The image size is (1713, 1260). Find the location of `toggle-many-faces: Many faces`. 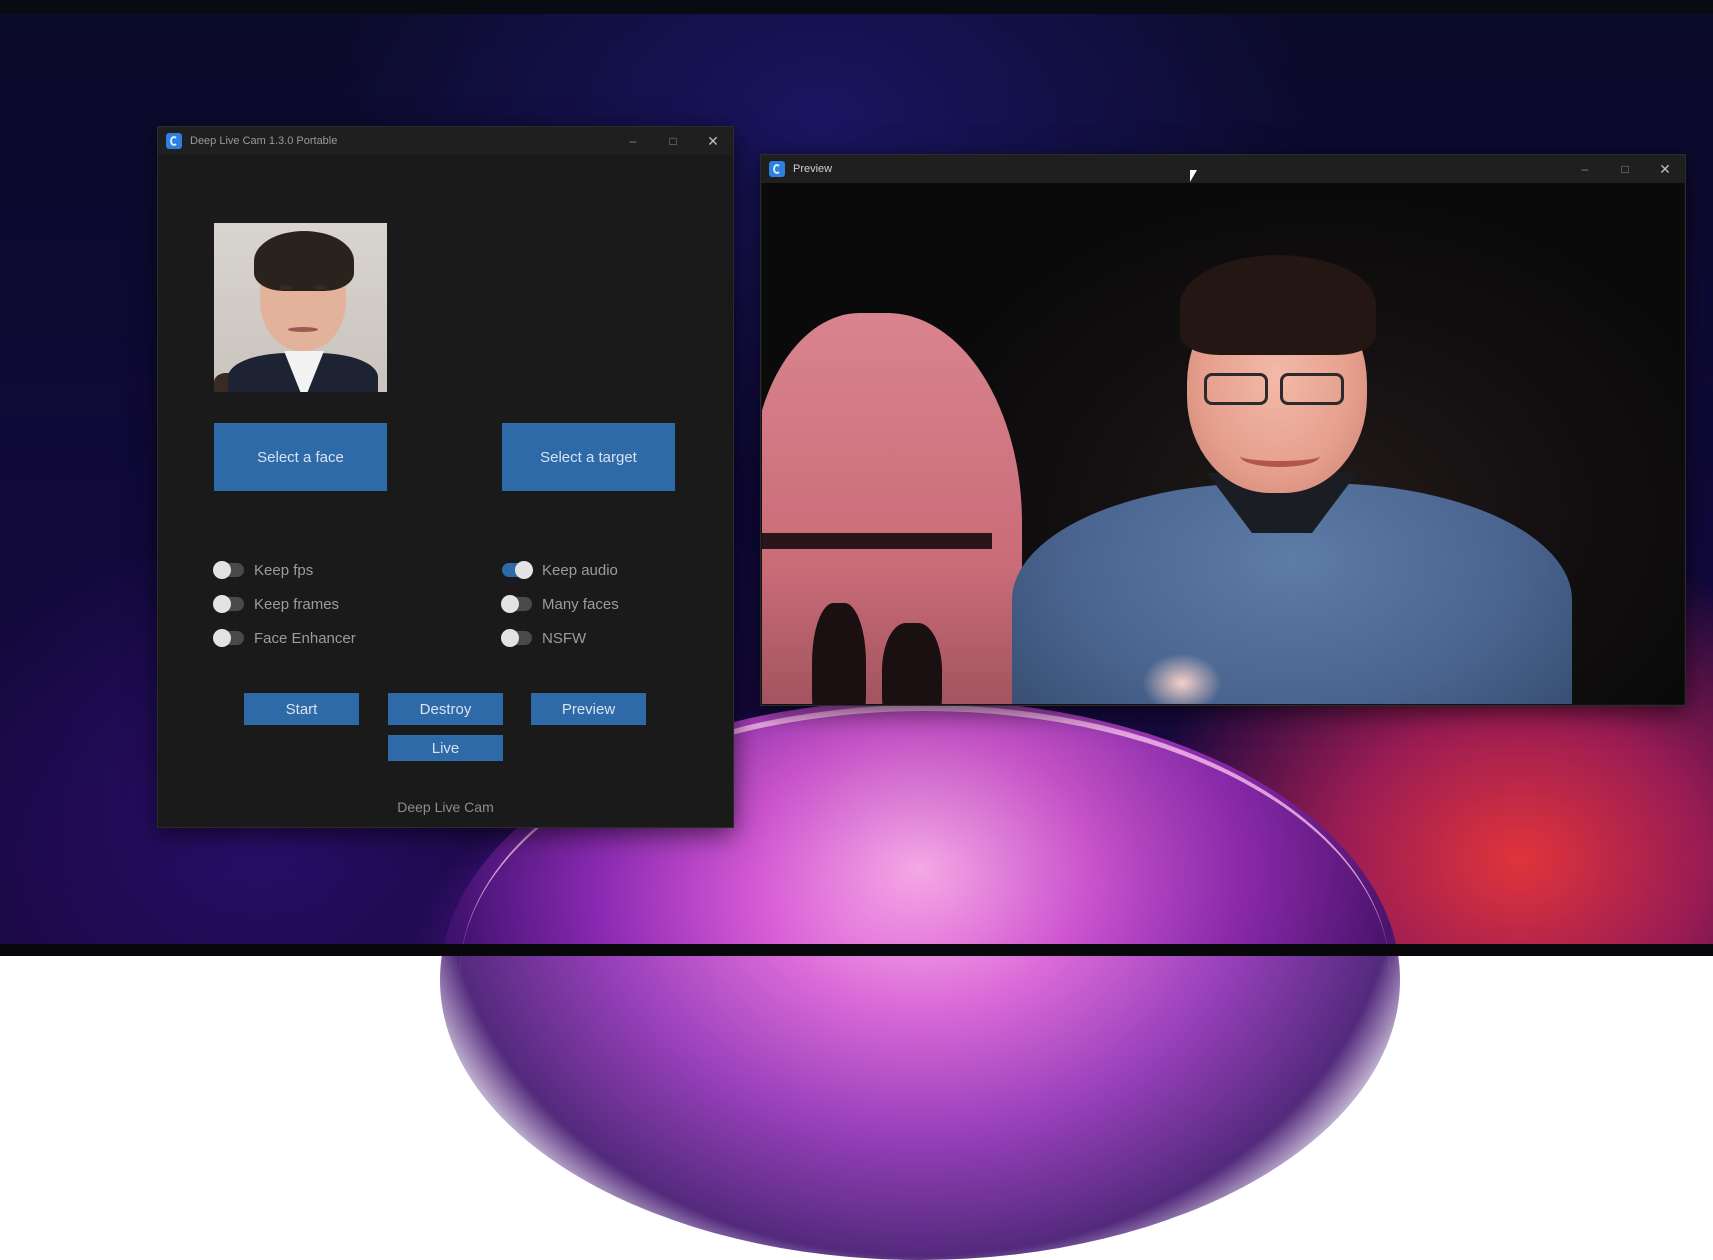

toggle-many-faces: Many faces is located at coordinates (560, 604).